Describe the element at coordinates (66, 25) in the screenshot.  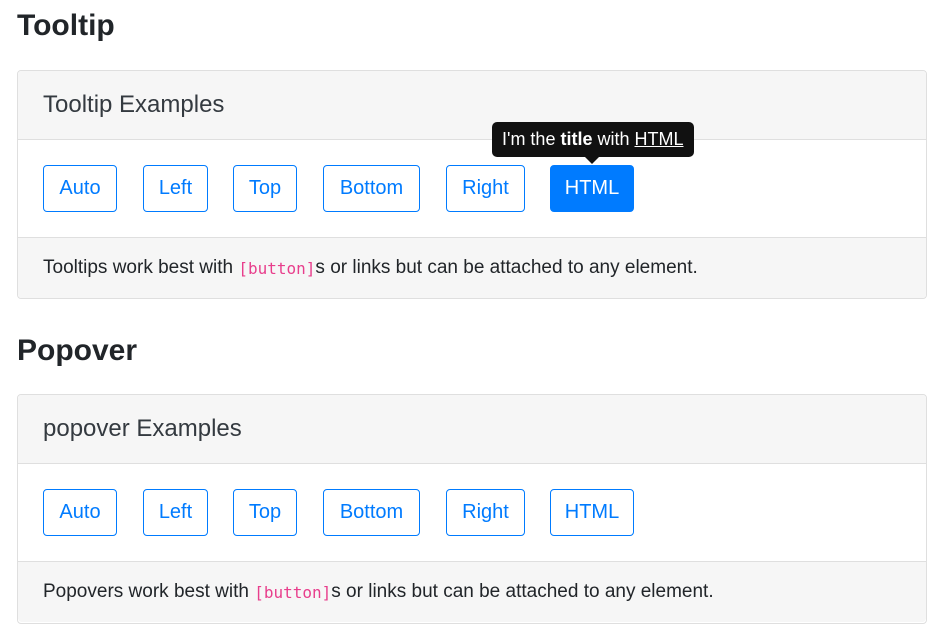
I see `tooltip-section-title: Tooltip` at that location.